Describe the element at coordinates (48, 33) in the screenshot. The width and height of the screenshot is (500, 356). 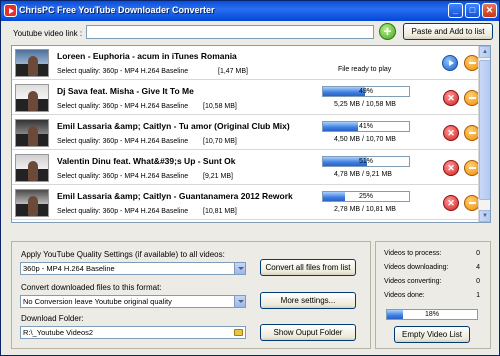
I see `video-link-label: Youtube video link :` at that location.